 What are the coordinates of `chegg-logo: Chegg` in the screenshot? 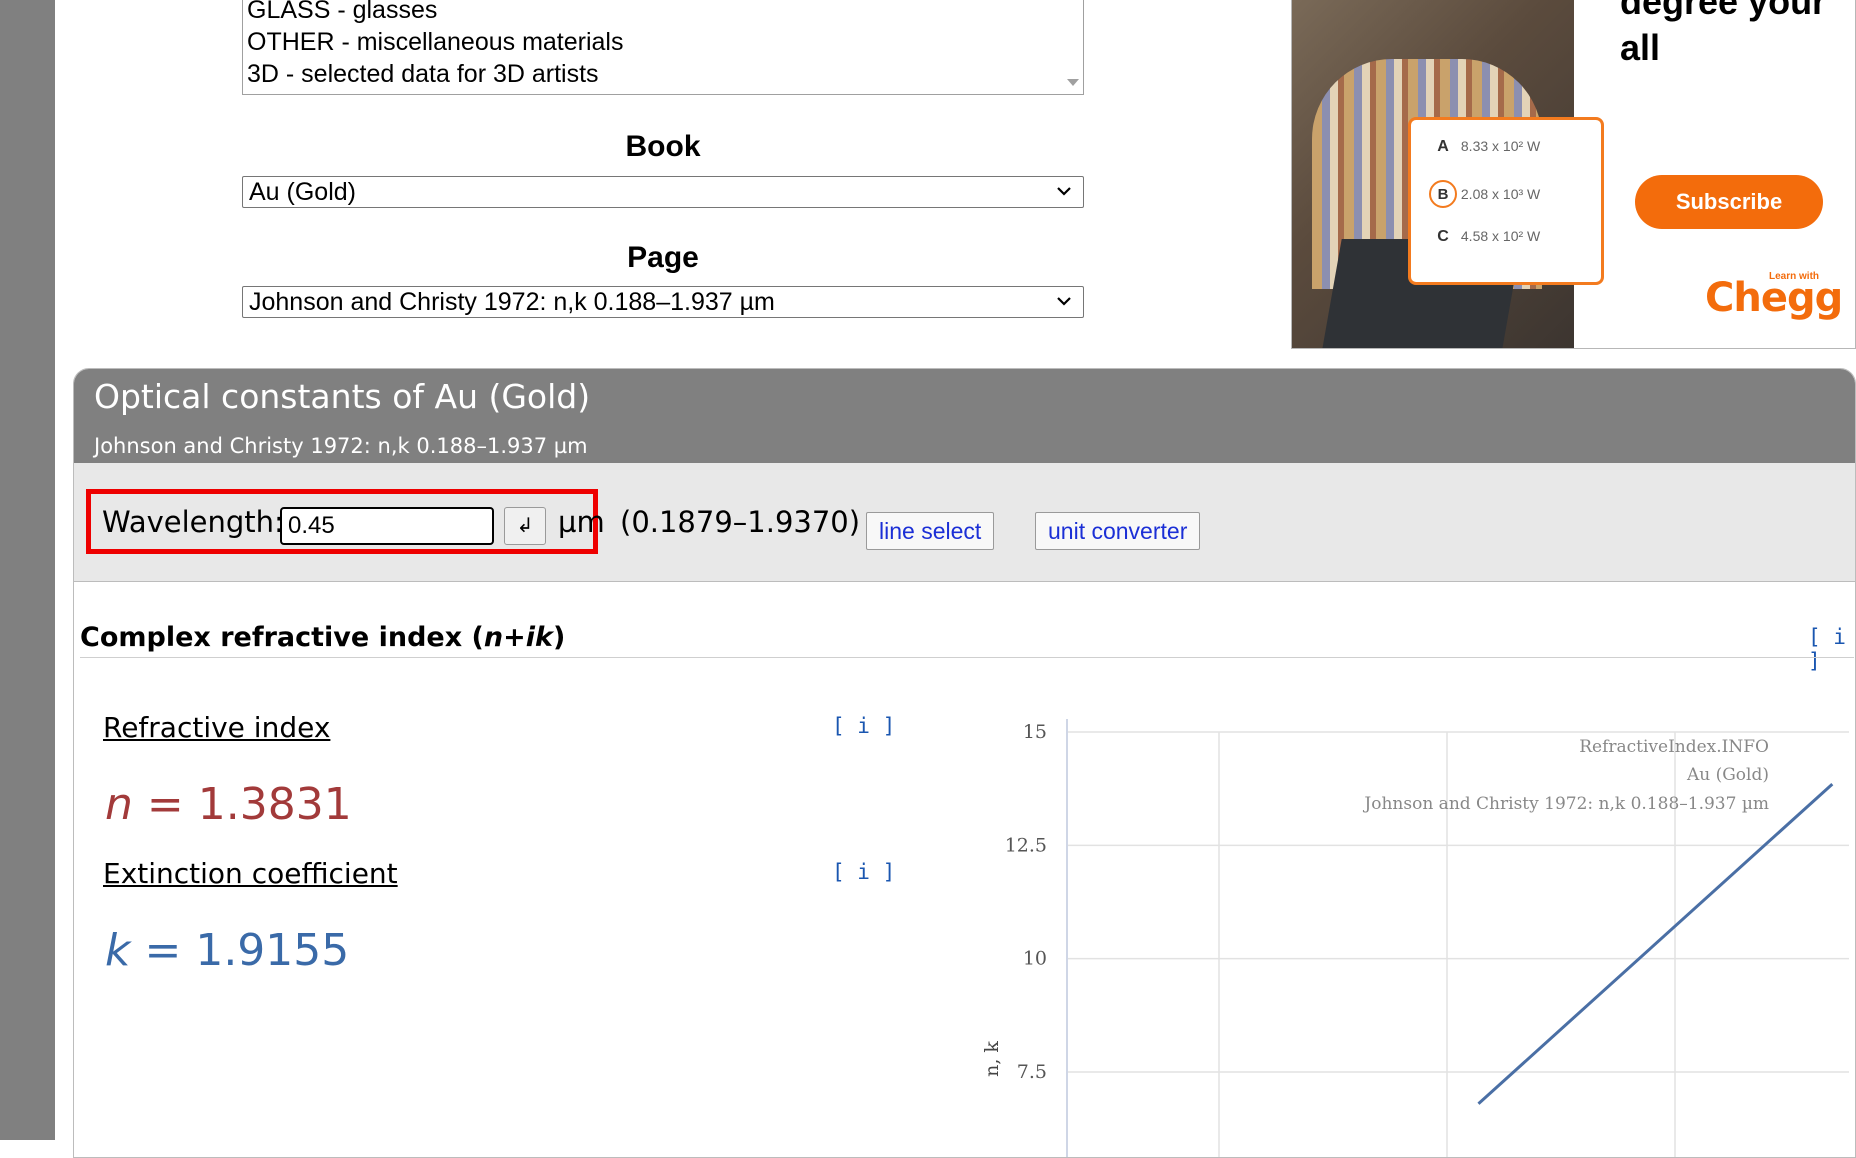 It's located at (1774, 298).